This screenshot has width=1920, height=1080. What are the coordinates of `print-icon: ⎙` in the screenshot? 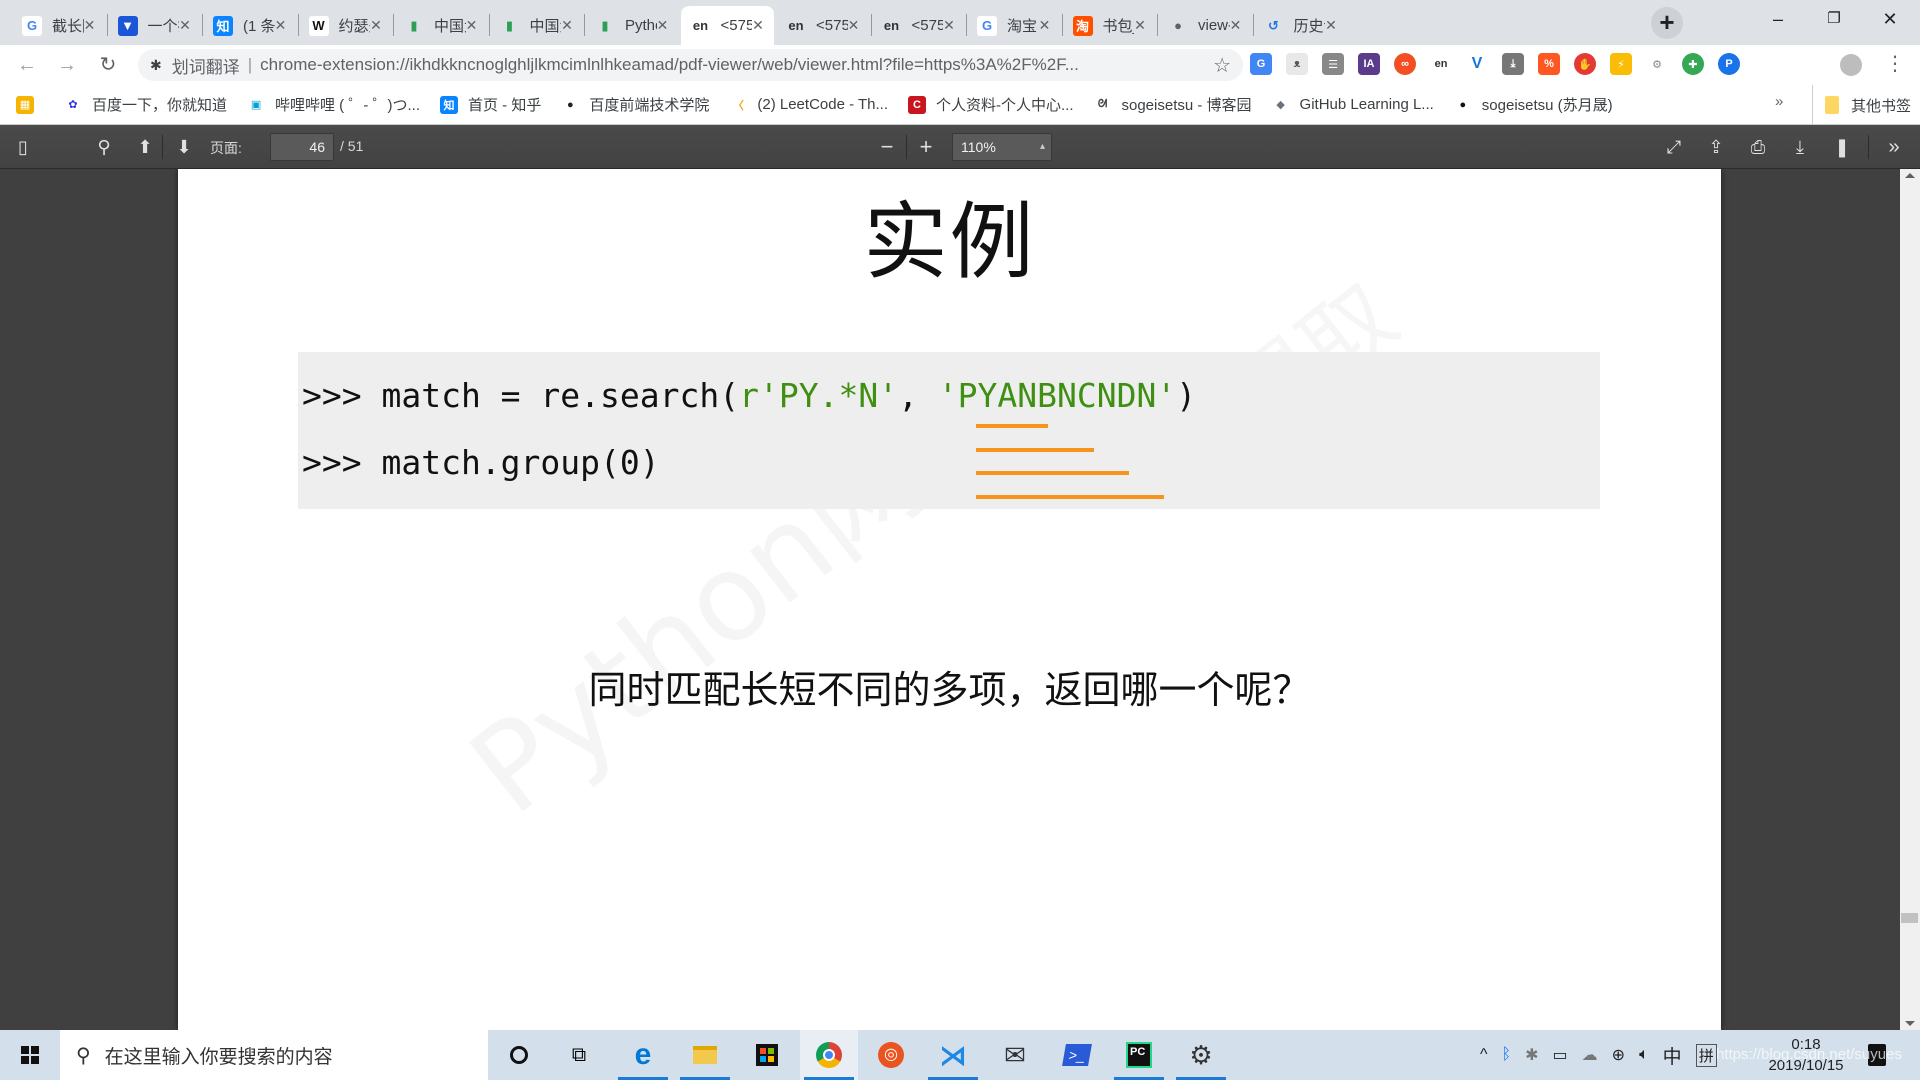 It's located at (1758, 147).